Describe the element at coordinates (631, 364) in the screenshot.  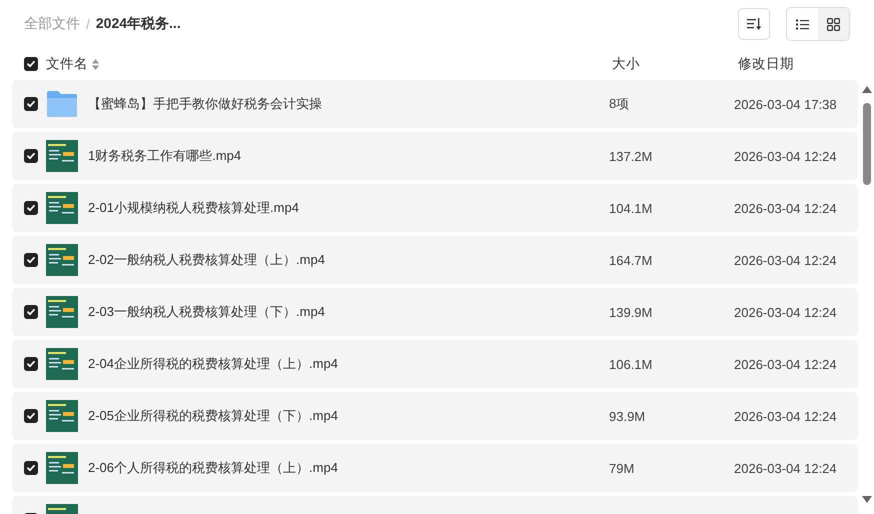
I see `file-size: 106.1M` at that location.